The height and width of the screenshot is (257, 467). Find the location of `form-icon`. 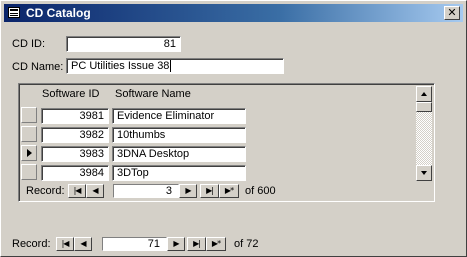

form-icon is located at coordinates (14, 12).